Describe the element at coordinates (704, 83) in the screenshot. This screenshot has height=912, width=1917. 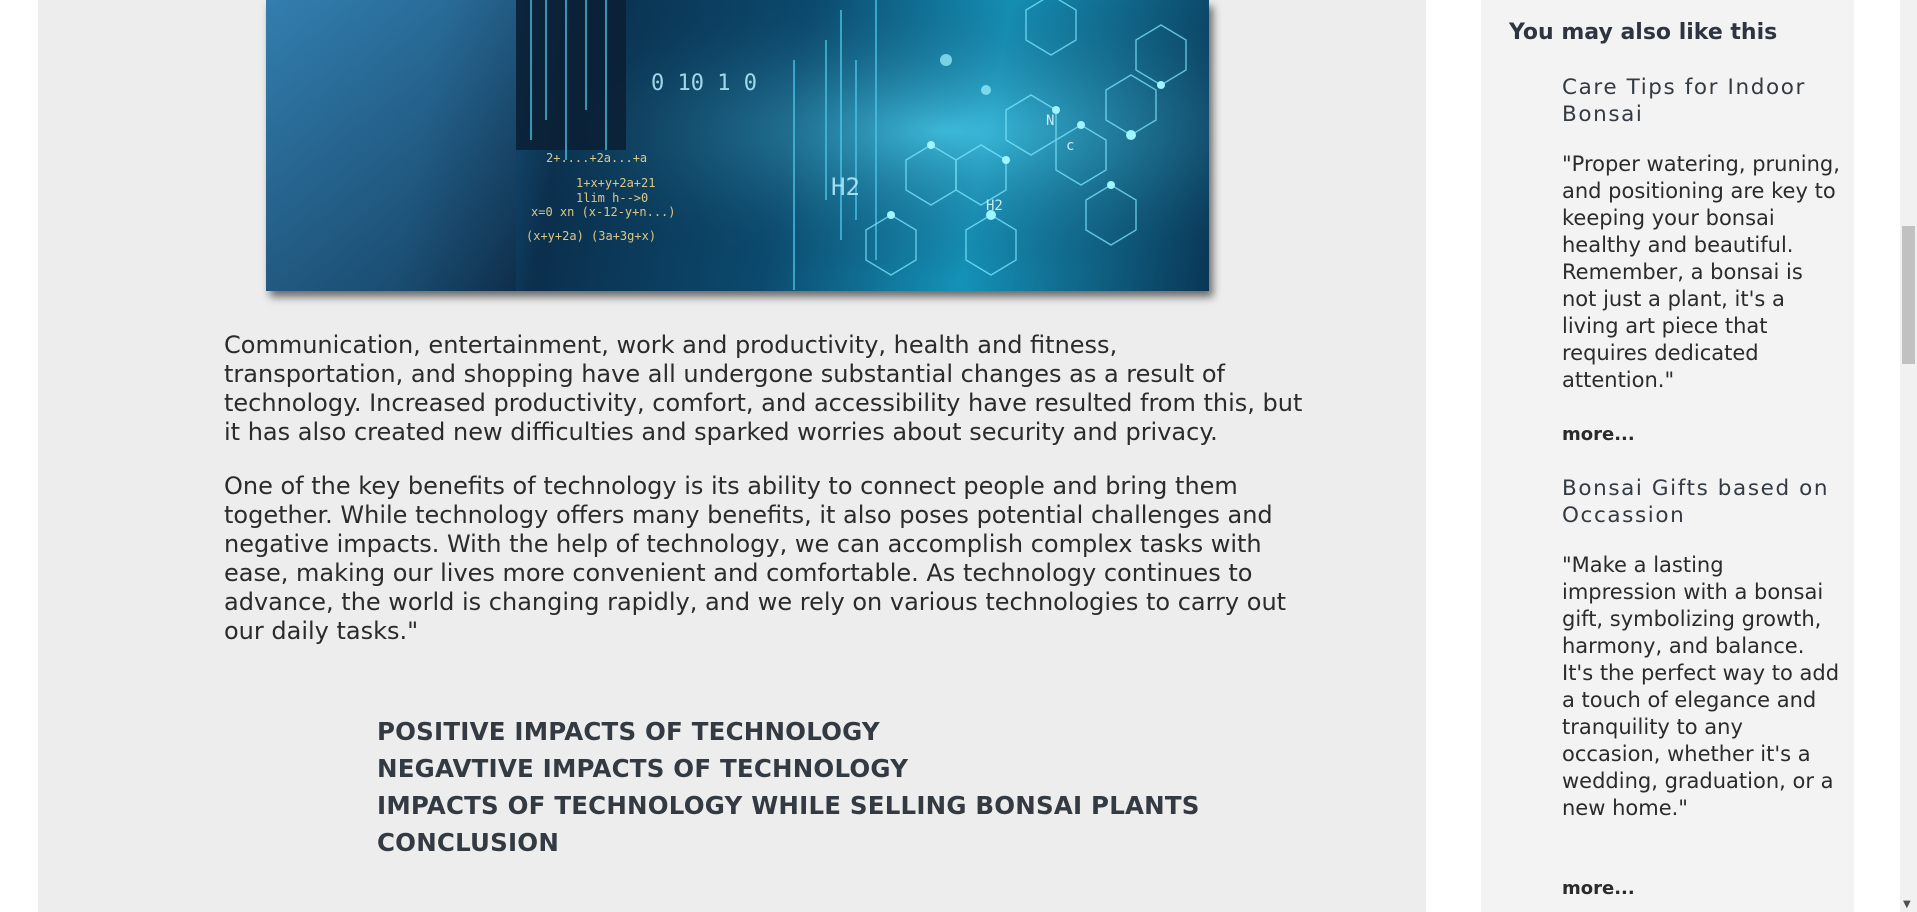
I see `svg-text: 0 10 1 0` at that location.